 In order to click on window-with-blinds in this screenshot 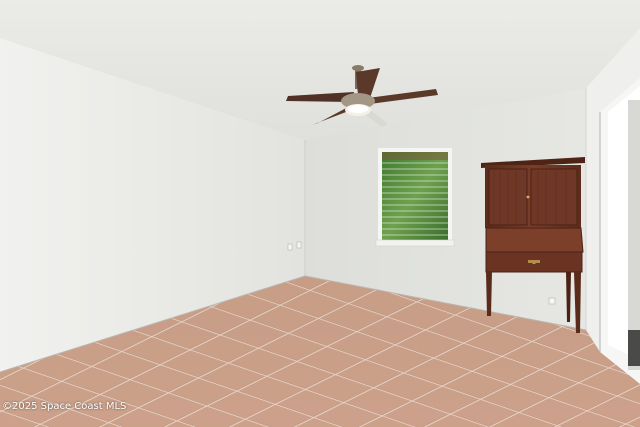, I will do `click(415, 197)`.